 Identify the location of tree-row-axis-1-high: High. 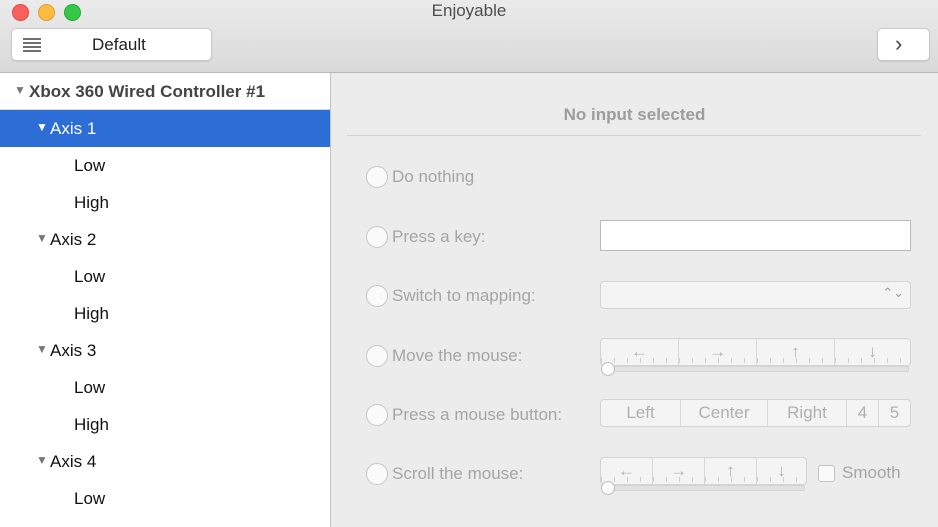
(165, 202).